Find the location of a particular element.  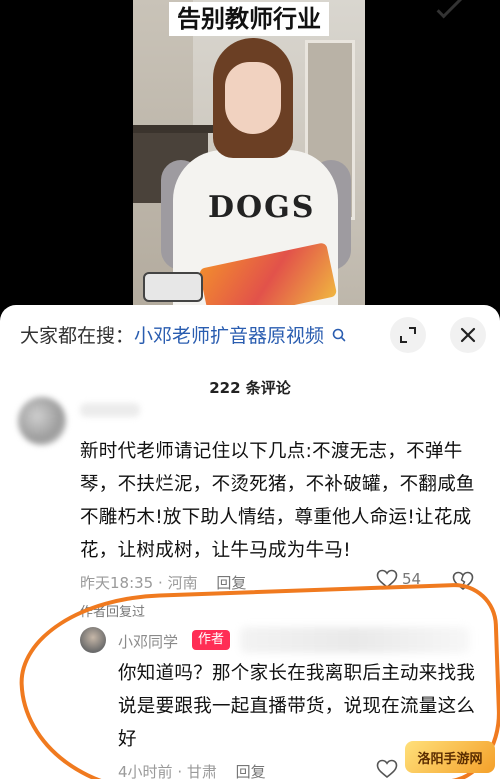

comment-meta: 昨天18:35 · 河南 回复 is located at coordinates (163, 582).